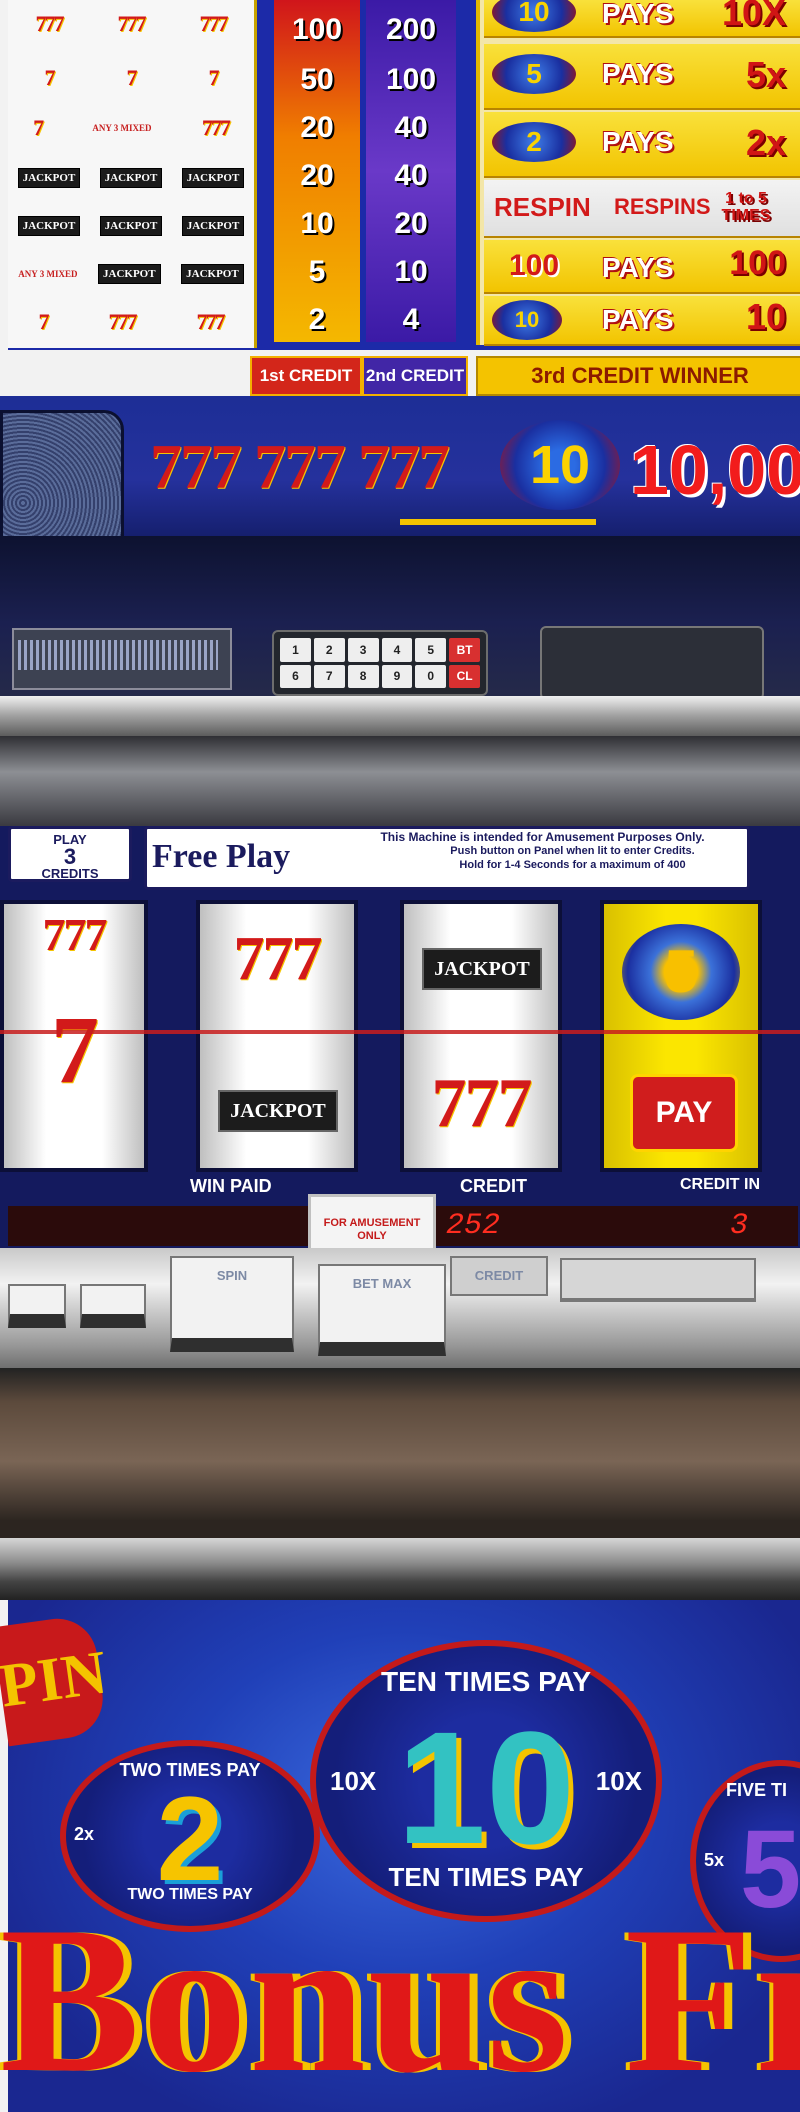 The image size is (800, 2112). Describe the element at coordinates (715, 470) in the screenshot. I see `banner-jackpot-amount: 10,00` at that location.